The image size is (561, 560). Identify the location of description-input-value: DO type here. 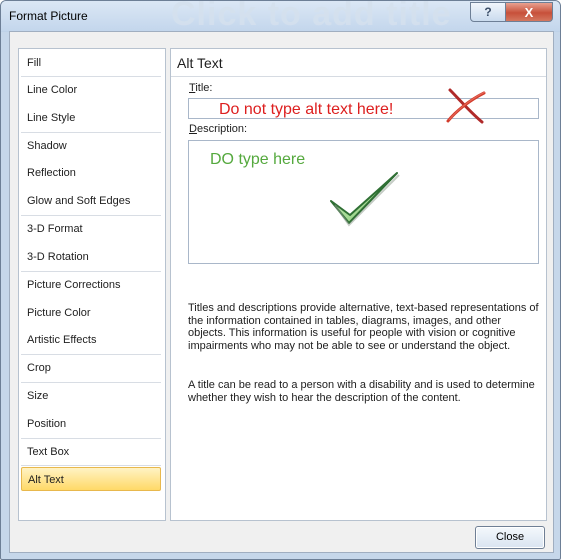
(258, 159).